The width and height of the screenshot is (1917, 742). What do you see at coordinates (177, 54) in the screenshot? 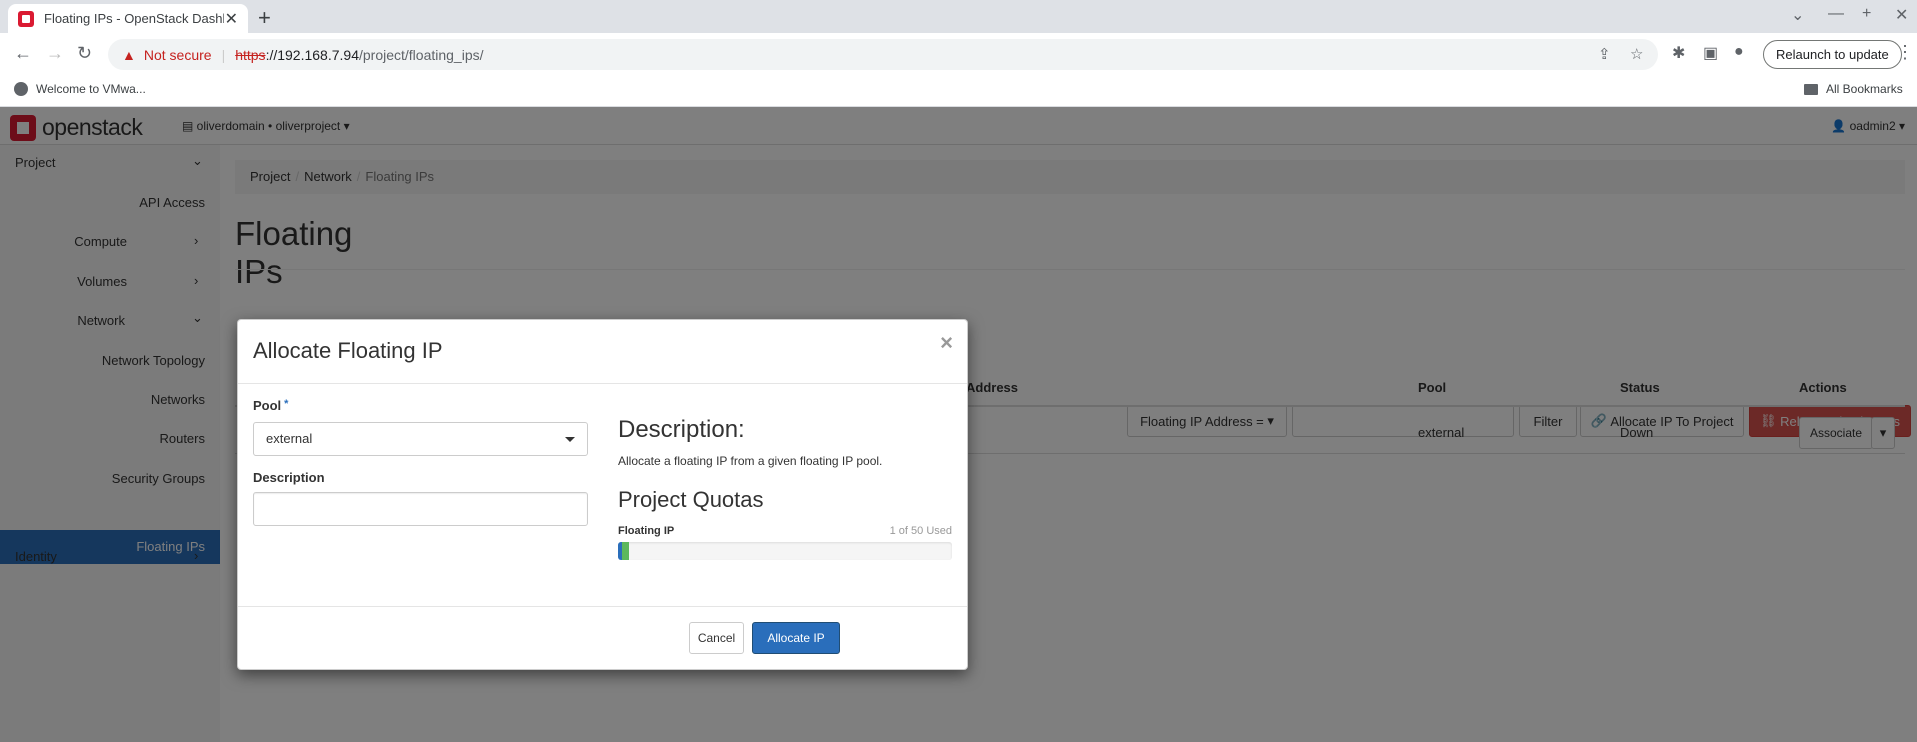
I see `not-secure-label: Not secure` at bounding box center [177, 54].